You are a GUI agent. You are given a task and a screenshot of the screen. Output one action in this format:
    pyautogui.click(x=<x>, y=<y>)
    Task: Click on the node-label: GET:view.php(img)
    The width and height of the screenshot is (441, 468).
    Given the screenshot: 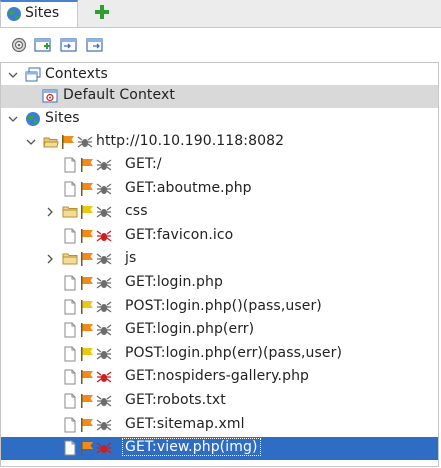 What is the action you would take?
    pyautogui.click(x=191, y=447)
    